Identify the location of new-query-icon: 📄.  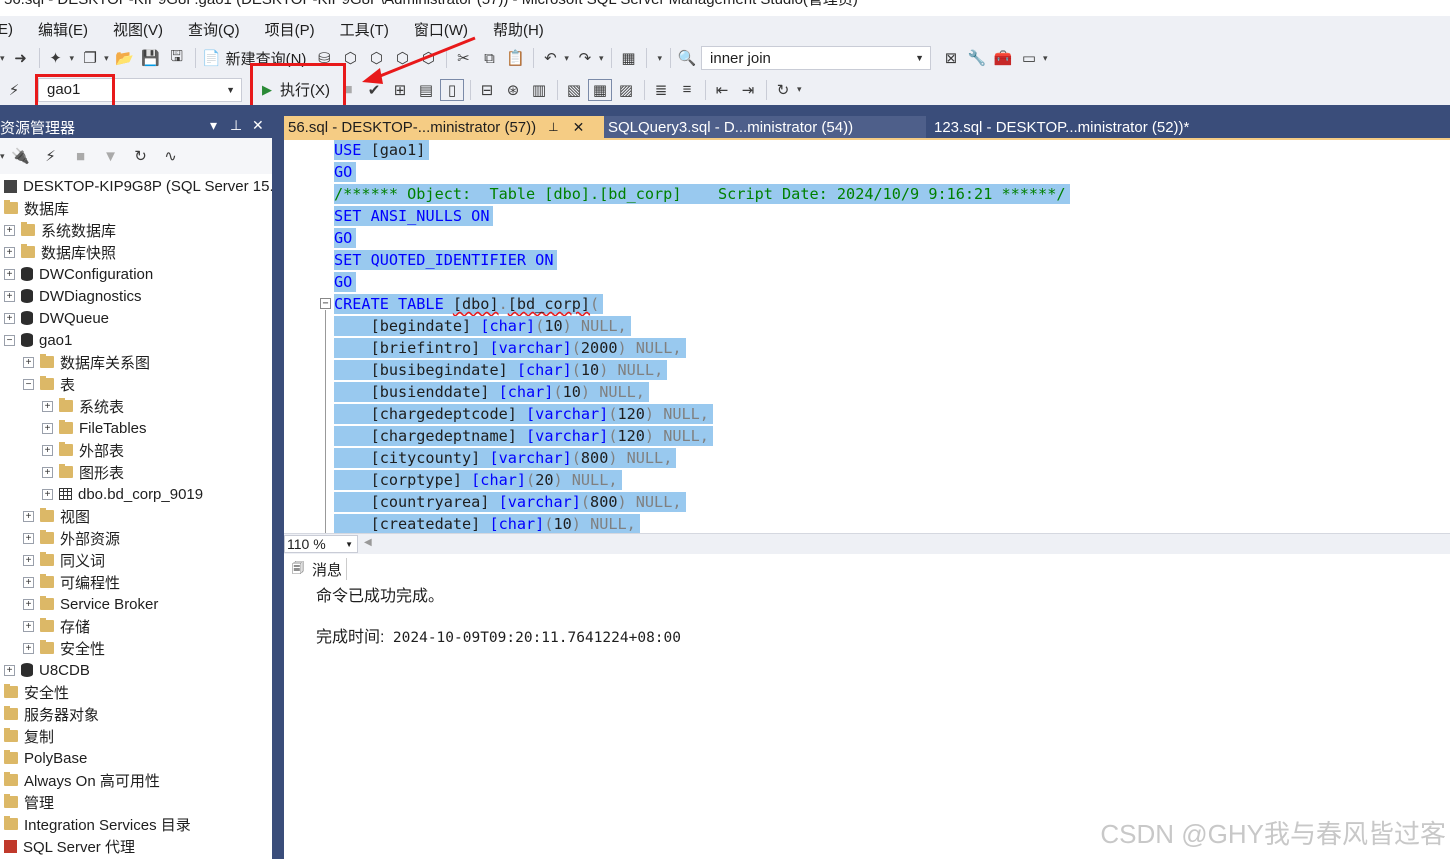
(212, 58).